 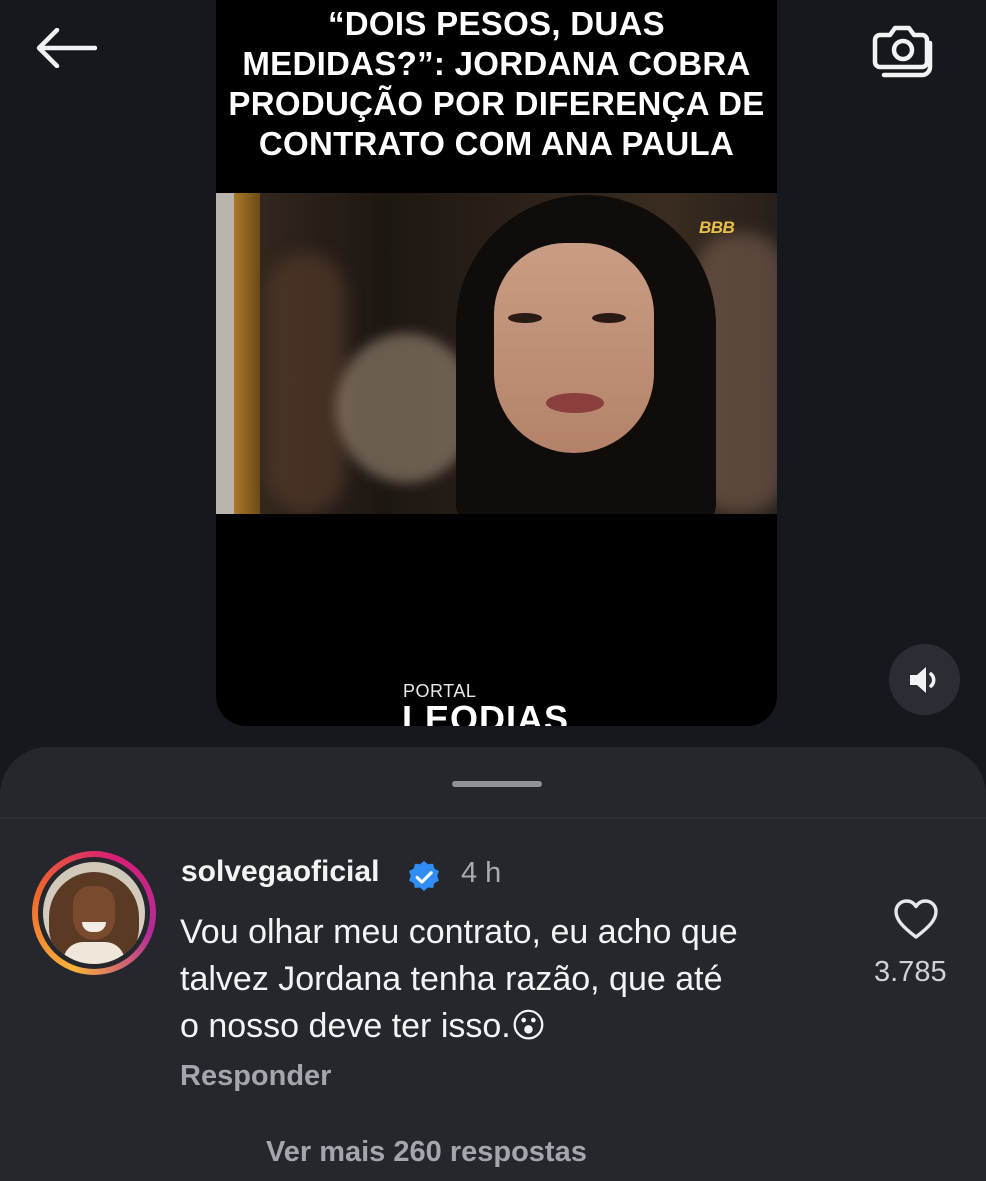 I want to click on heart-outline-icon, so click(x=916, y=919).